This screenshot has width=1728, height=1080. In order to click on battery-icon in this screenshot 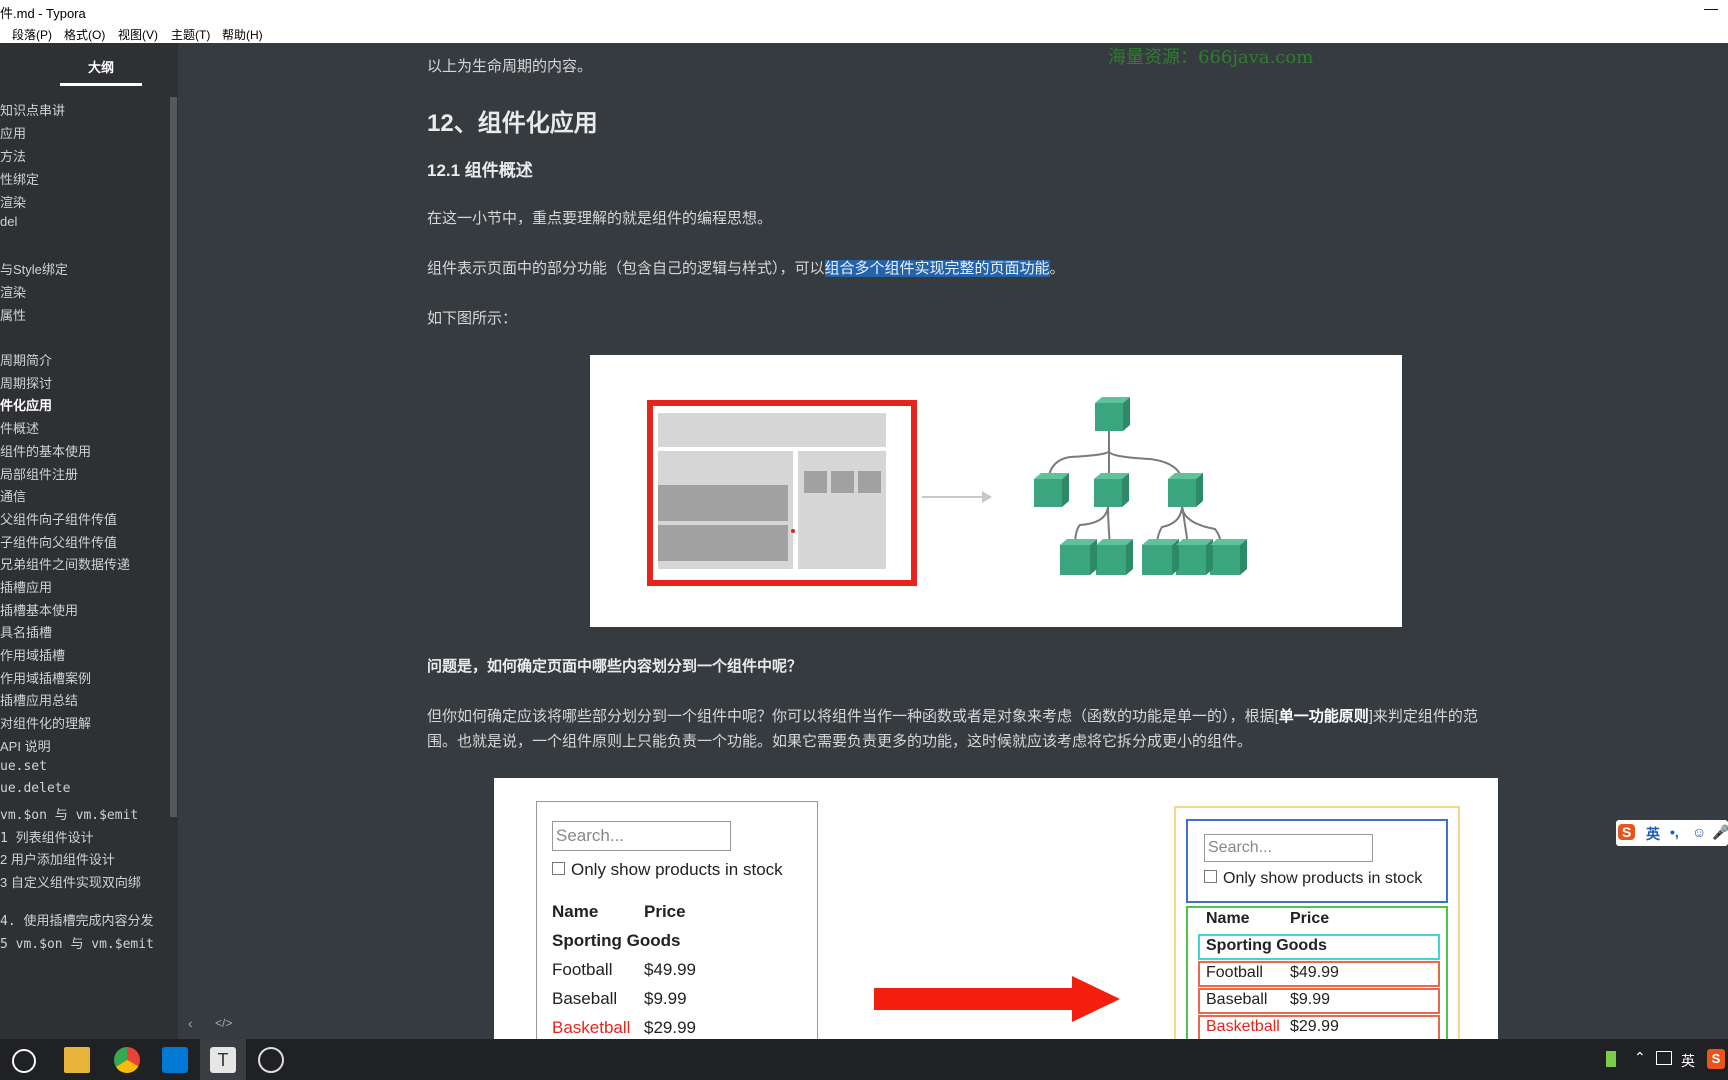, I will do `click(1611, 1059)`.